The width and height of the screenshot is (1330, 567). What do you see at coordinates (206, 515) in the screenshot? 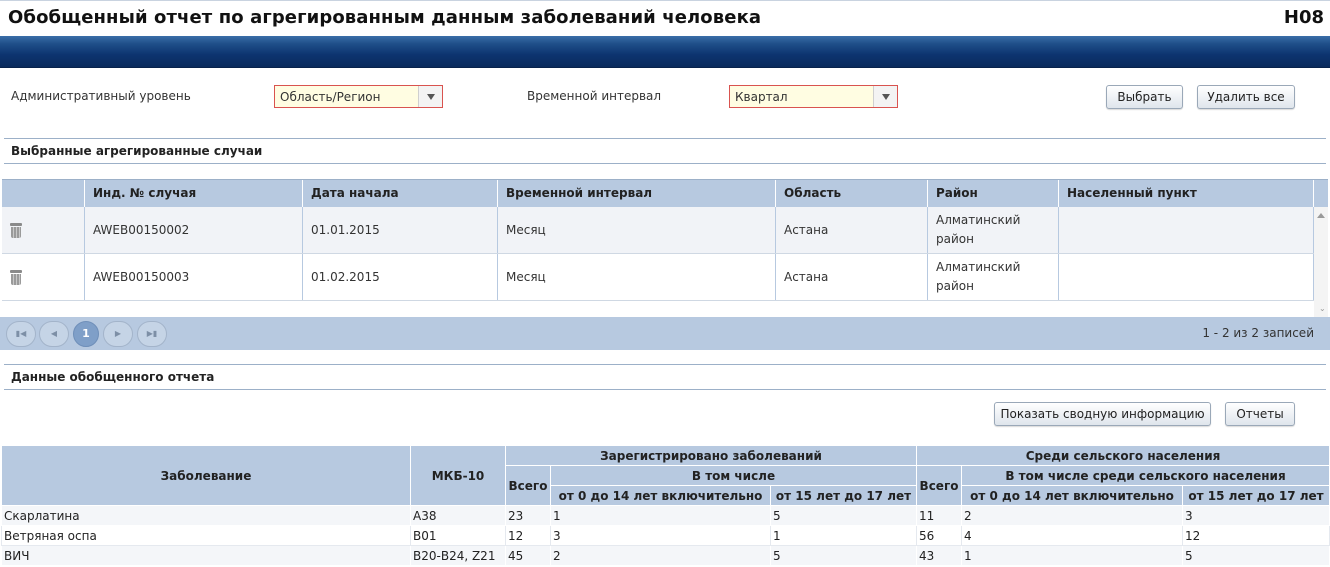
I see `cell-disease: Скарлатина` at bounding box center [206, 515].